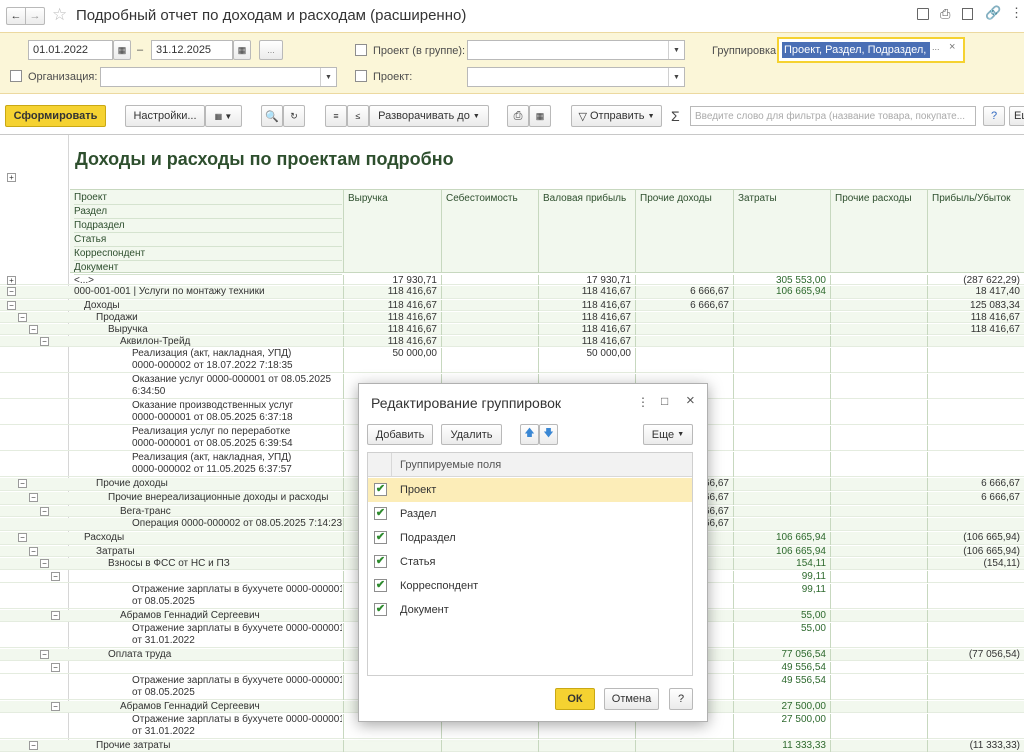  What do you see at coordinates (169, 563) in the screenshot?
I see `row-label: Взносы в ФСС от НС и ПЗ` at bounding box center [169, 563].